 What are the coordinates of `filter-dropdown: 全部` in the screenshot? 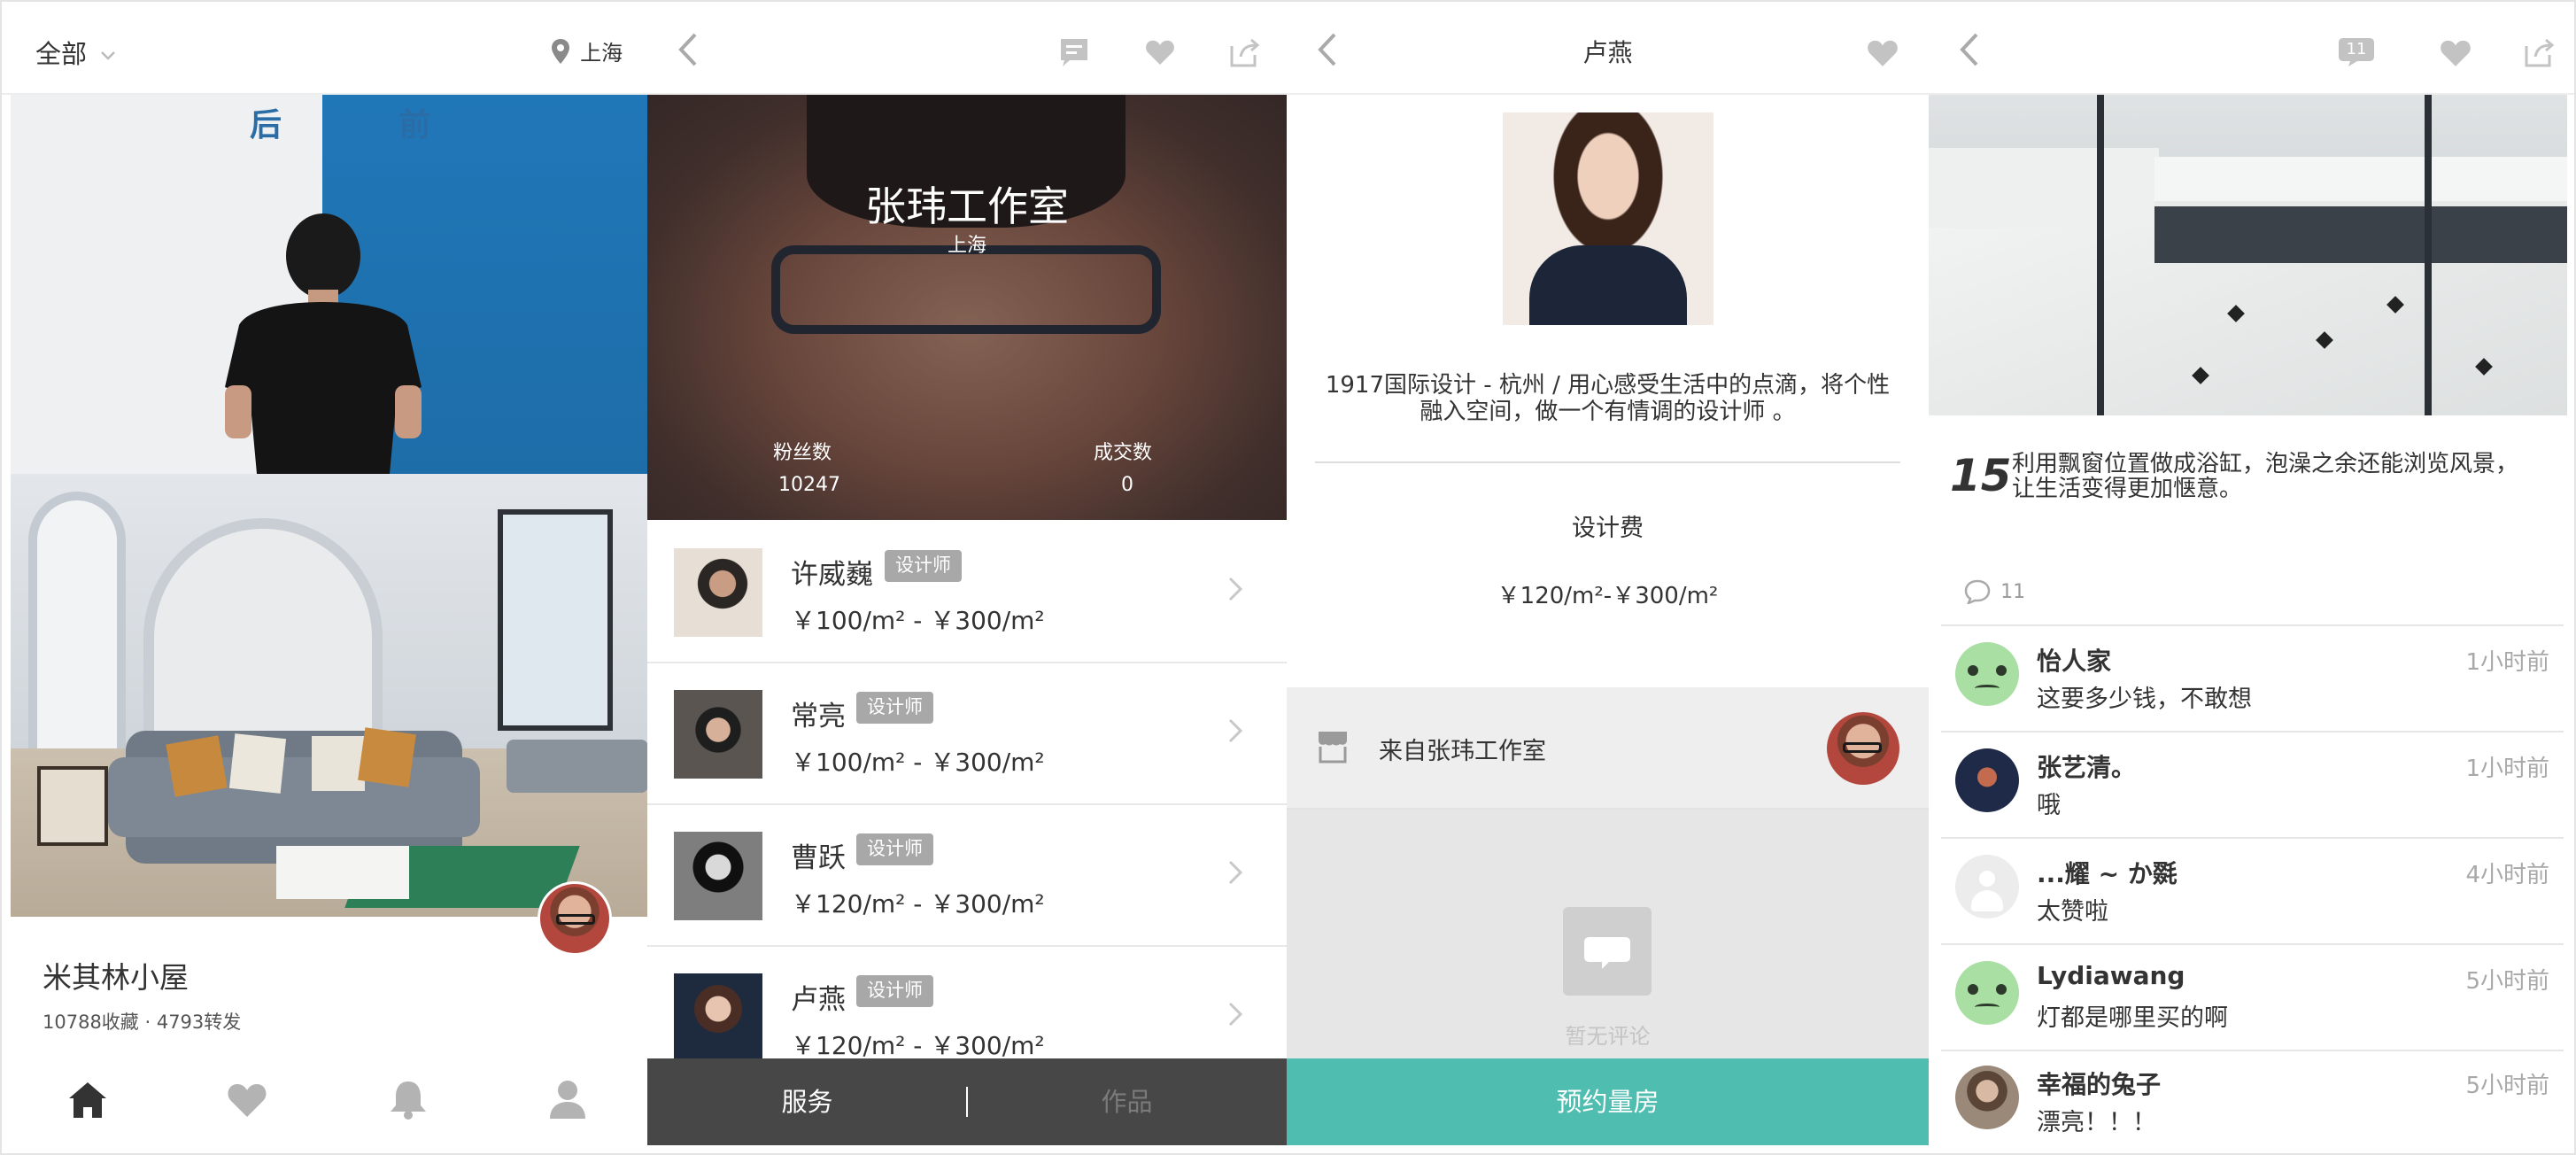 It's located at (75, 52).